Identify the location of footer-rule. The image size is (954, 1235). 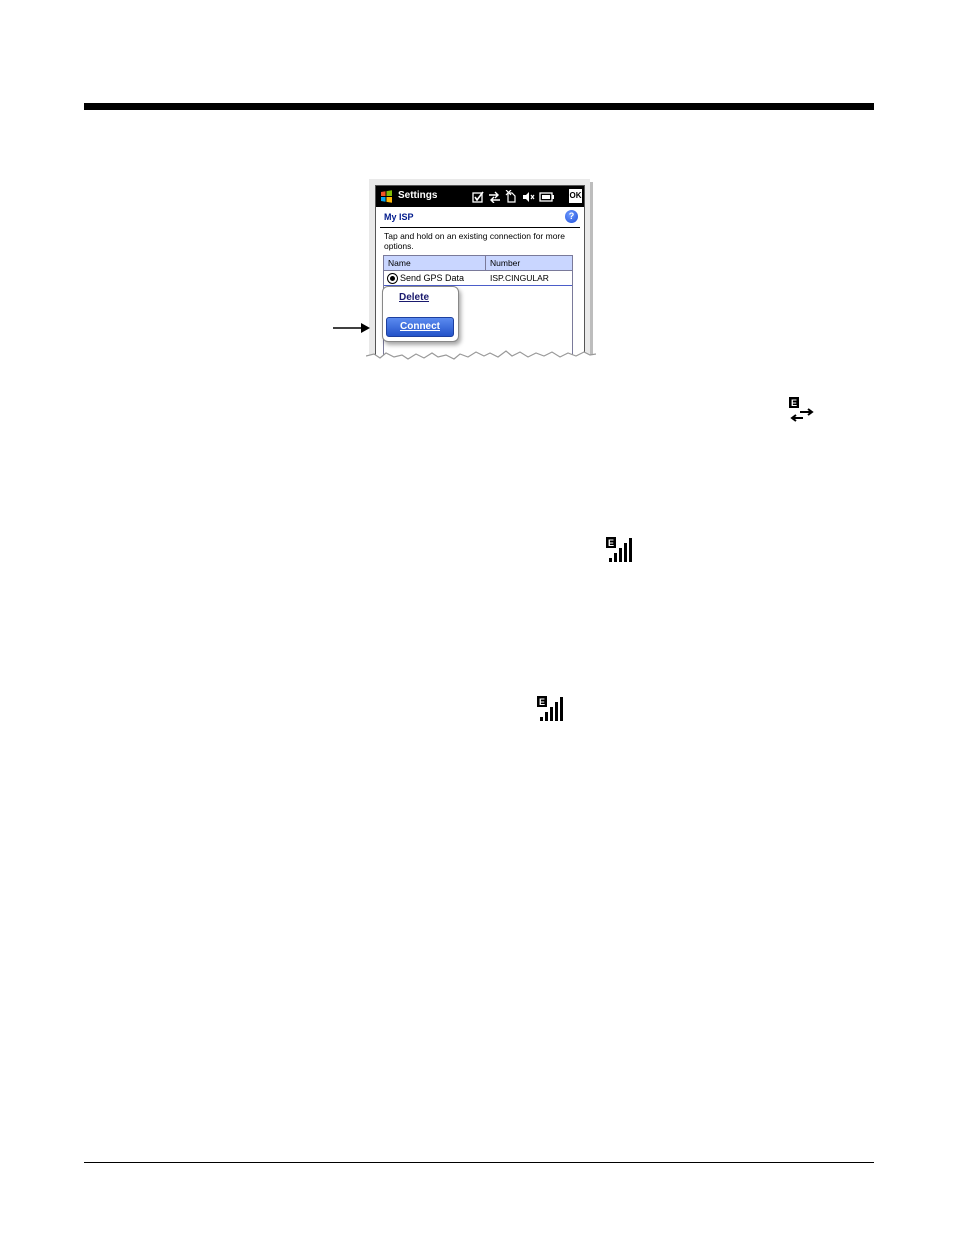
(479, 1162).